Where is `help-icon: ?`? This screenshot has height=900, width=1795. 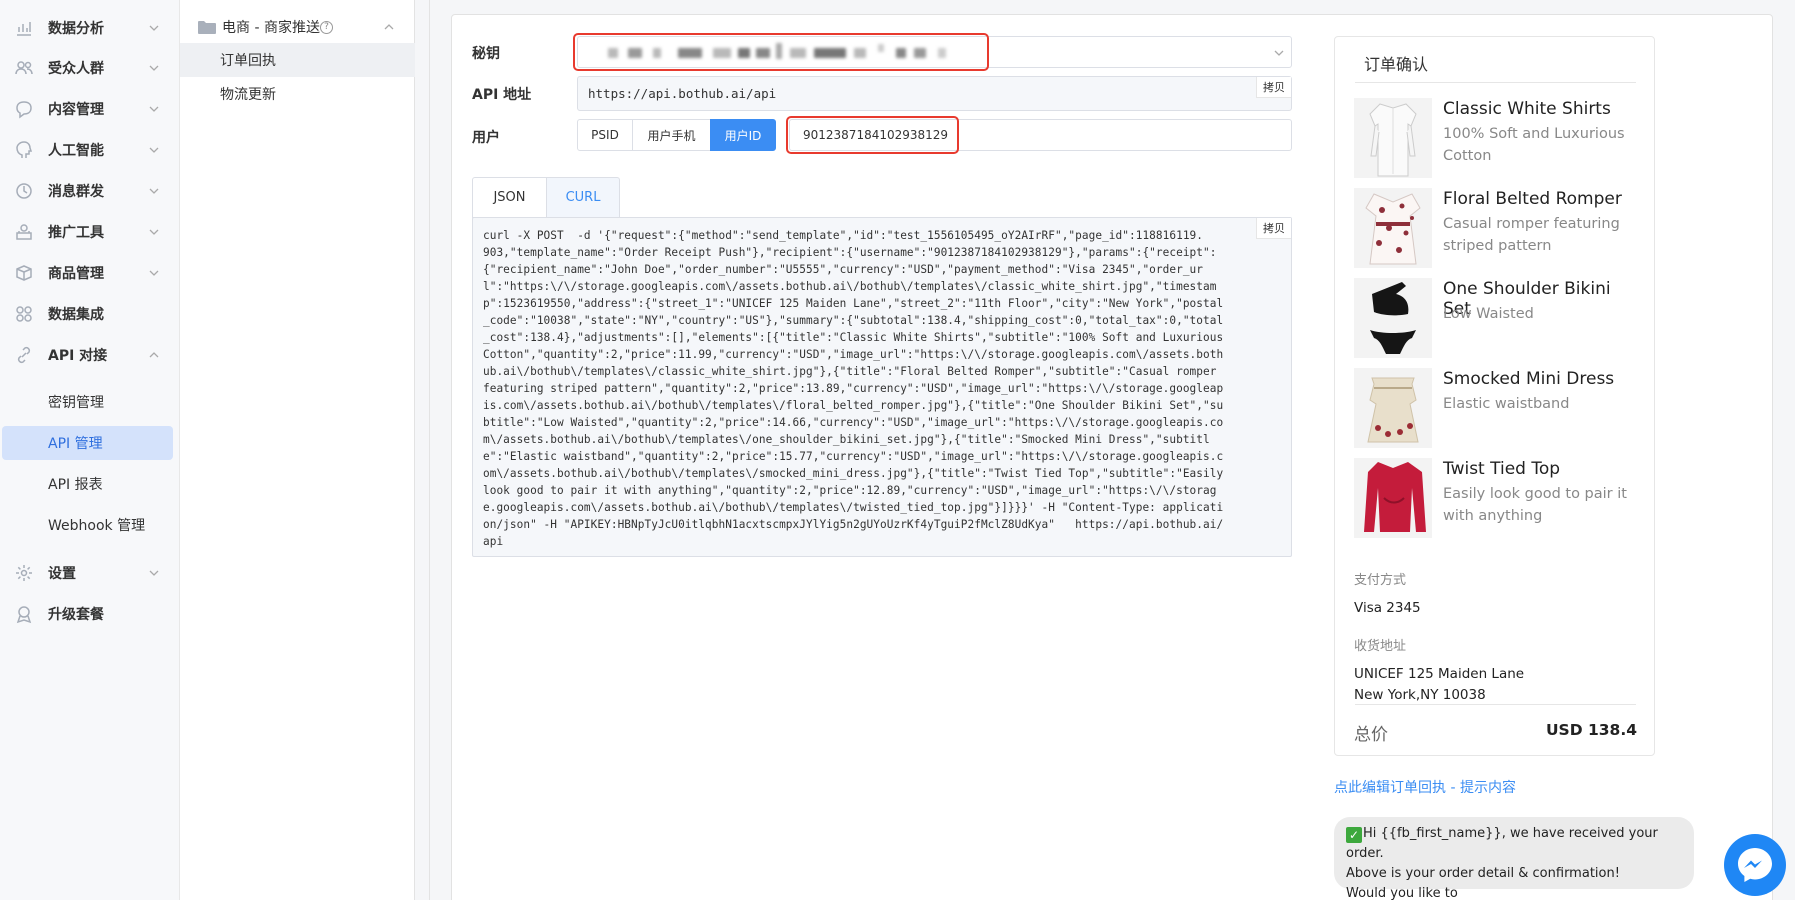 help-icon: ? is located at coordinates (326, 27).